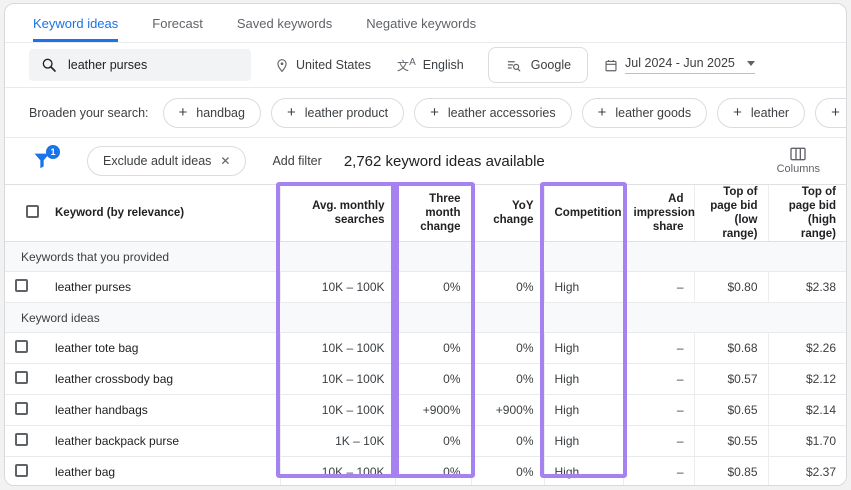 The width and height of the screenshot is (851, 490). What do you see at coordinates (730, 470) in the screenshot?
I see `cell-top-of-page-bid-low-range: $0.85` at bounding box center [730, 470].